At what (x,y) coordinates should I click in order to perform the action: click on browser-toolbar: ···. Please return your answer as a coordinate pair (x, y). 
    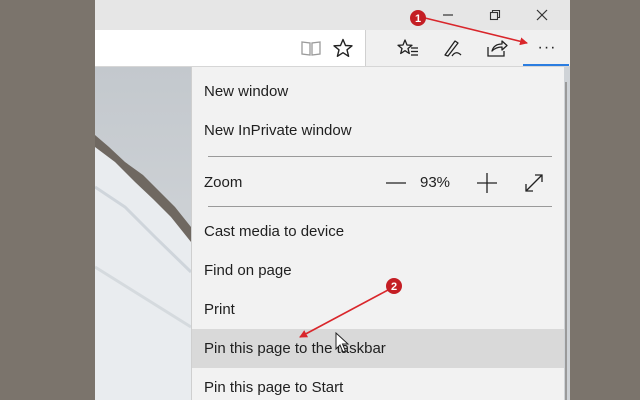
    Looking at the image, I should click on (332, 48).